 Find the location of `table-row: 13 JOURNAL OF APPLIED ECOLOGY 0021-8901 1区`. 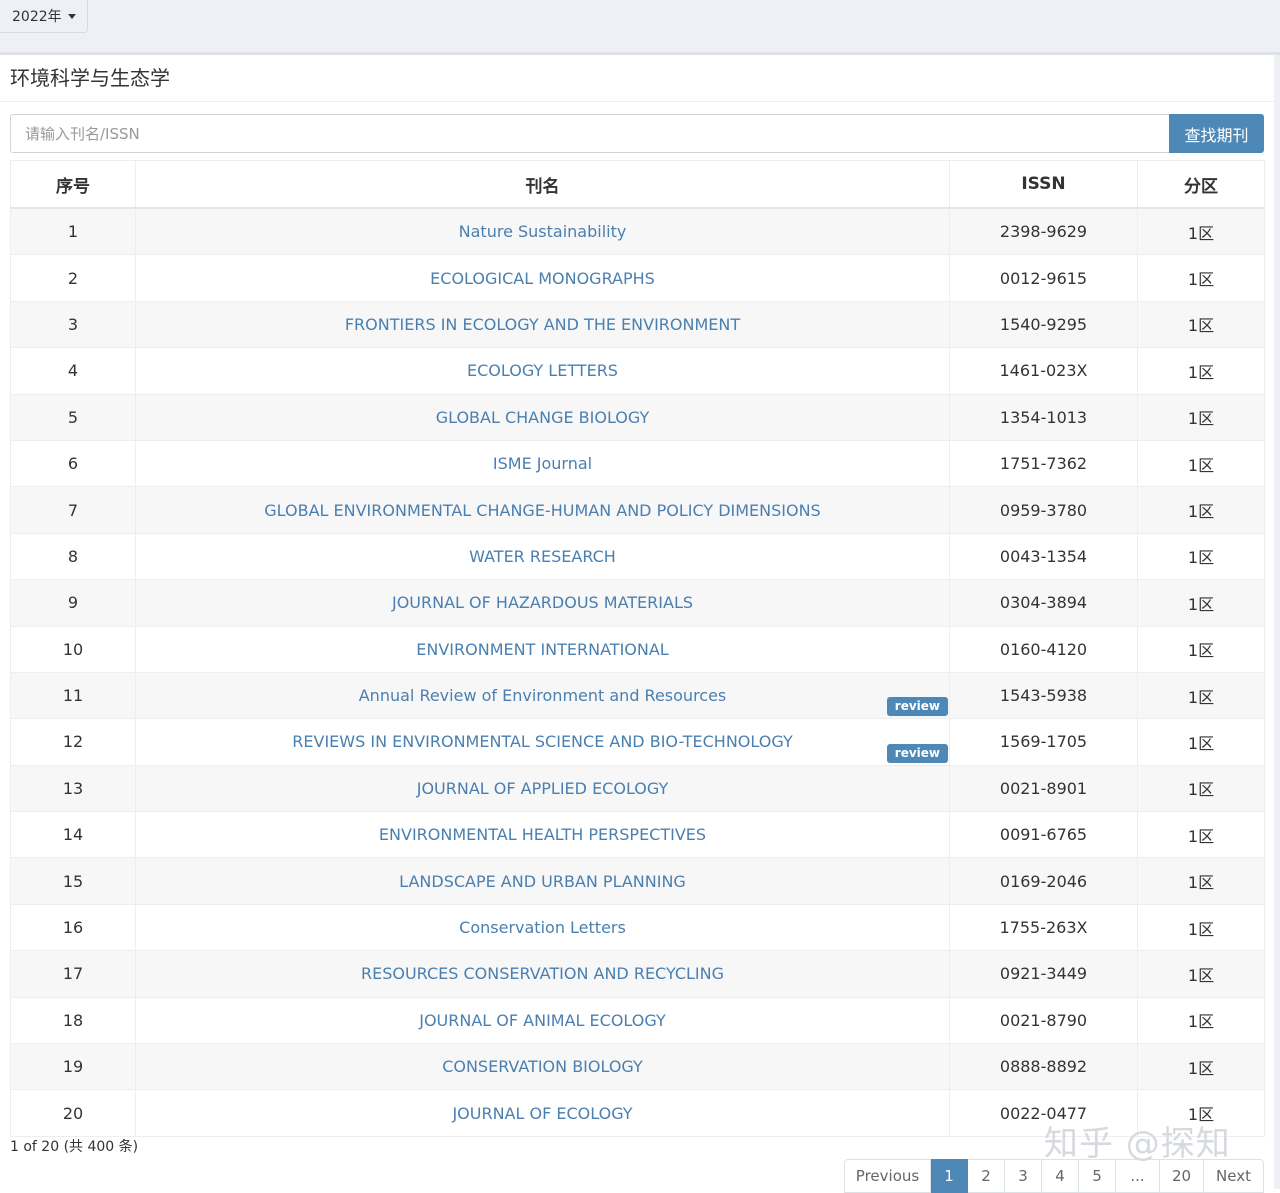

table-row: 13 JOURNAL OF APPLIED ECOLOGY 0021-8901 1区 is located at coordinates (637, 788).